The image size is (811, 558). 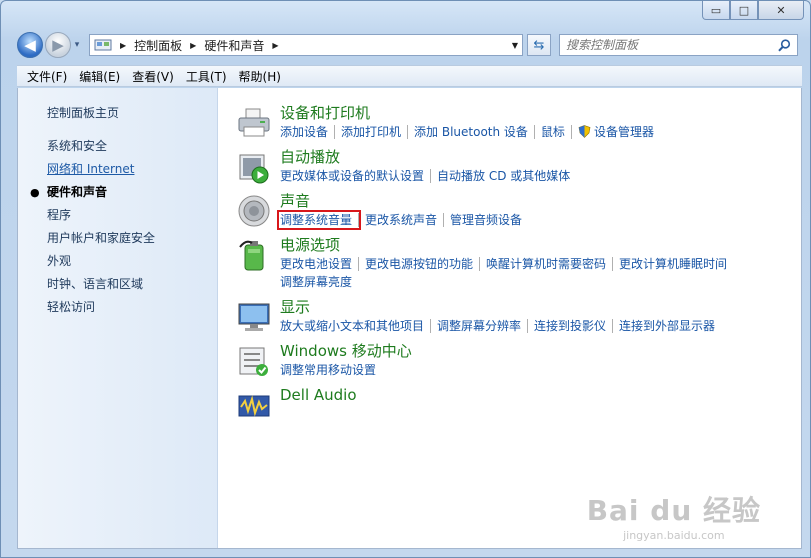 What do you see at coordinates (118, 215) in the screenshot?
I see `sidebar-item-programs: 程序` at bounding box center [118, 215].